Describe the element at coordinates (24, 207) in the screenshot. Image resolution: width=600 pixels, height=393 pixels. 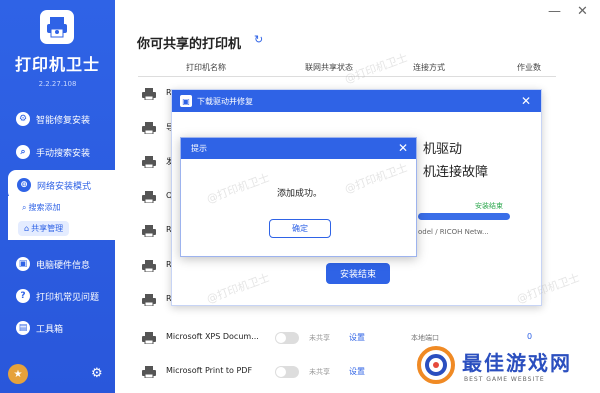
I see `search-icon: ⌕` at that location.